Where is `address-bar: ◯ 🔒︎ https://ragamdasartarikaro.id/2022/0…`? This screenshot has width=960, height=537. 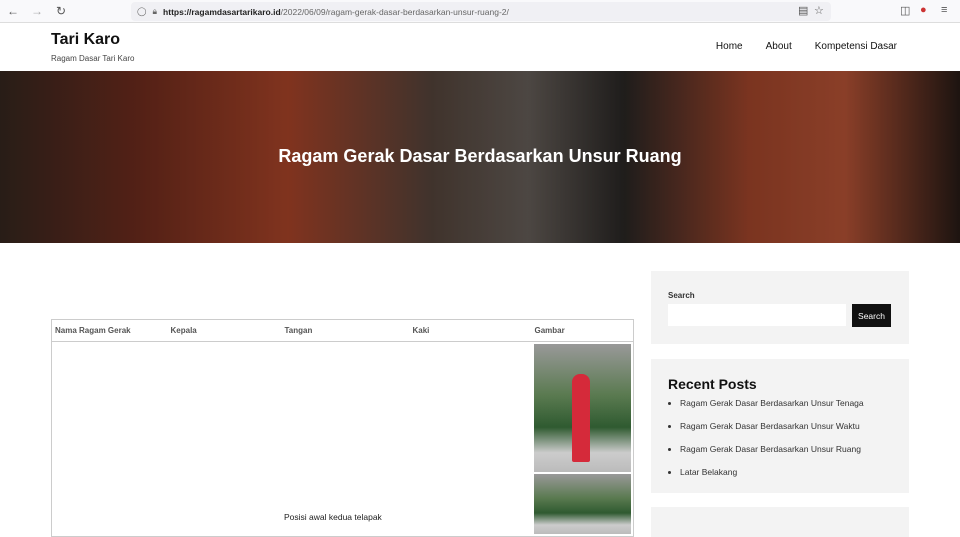 address-bar: ◯ 🔒︎ https://ragamdasartarikaro.id/2022/0… is located at coordinates (481, 11).